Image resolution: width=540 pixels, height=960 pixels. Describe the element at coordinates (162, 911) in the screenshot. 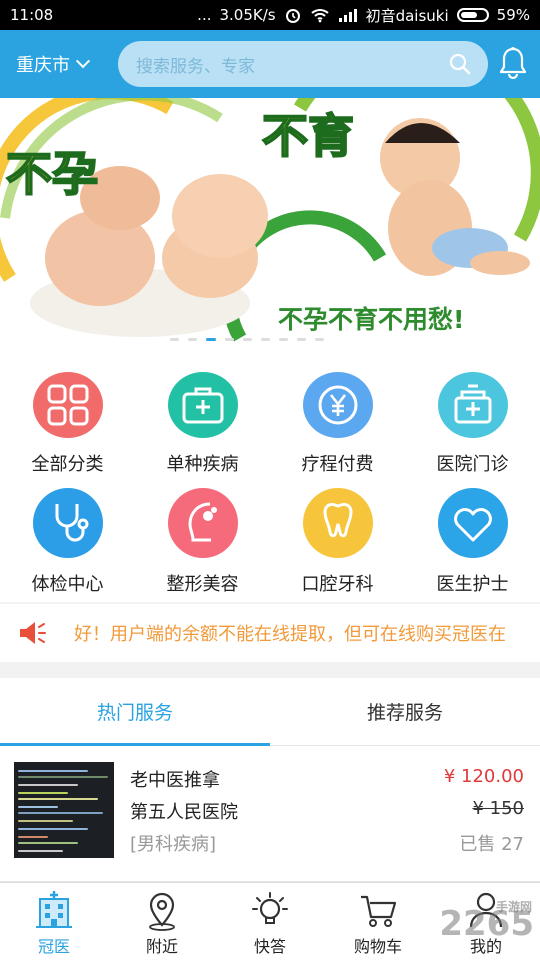

I see `location-pin-icon` at that location.